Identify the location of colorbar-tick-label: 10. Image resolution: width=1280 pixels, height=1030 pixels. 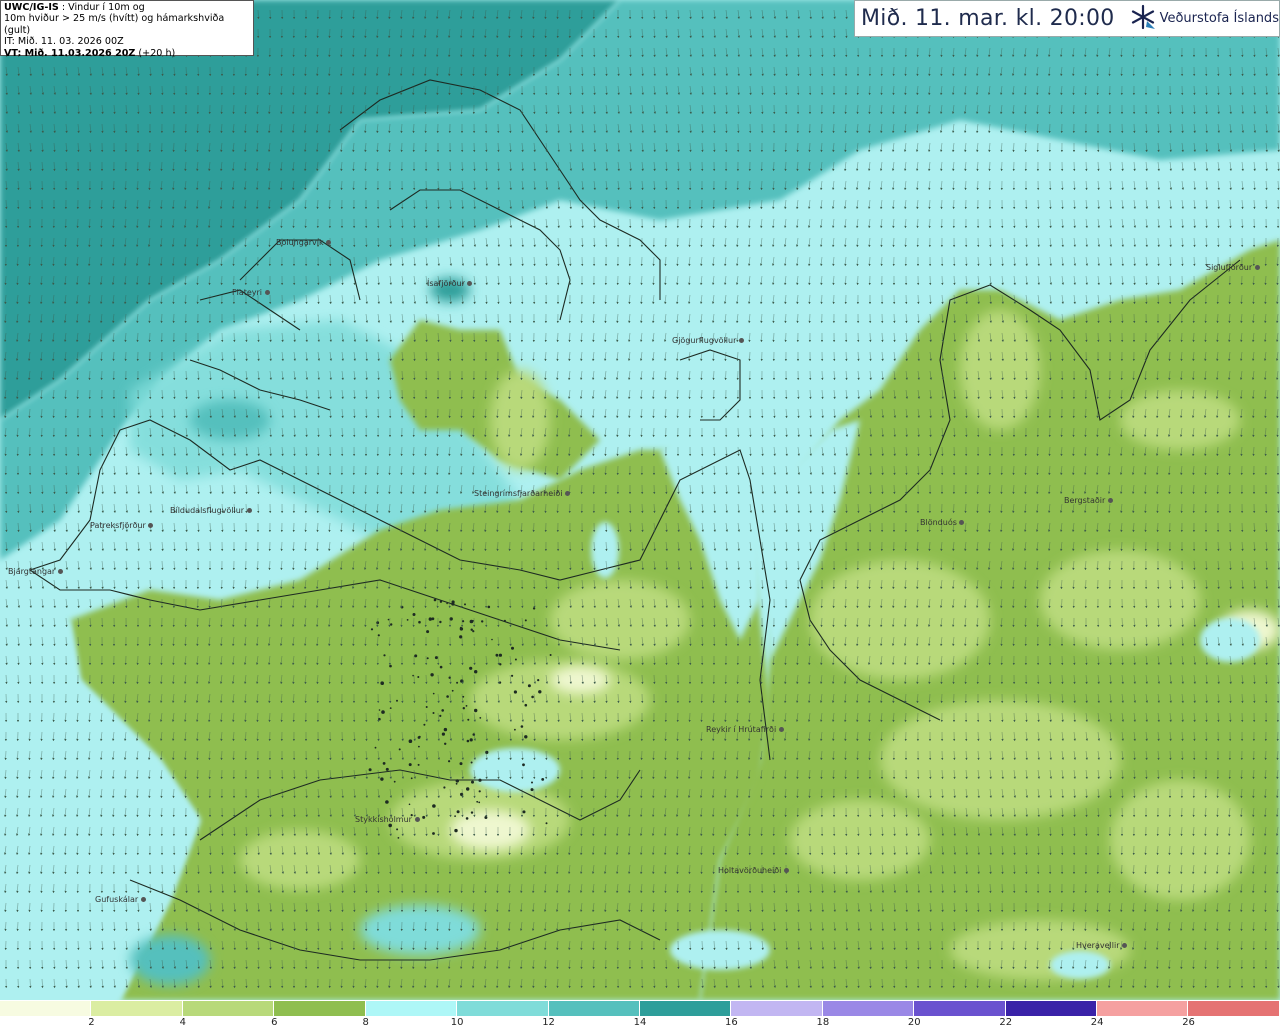
(457, 1022).